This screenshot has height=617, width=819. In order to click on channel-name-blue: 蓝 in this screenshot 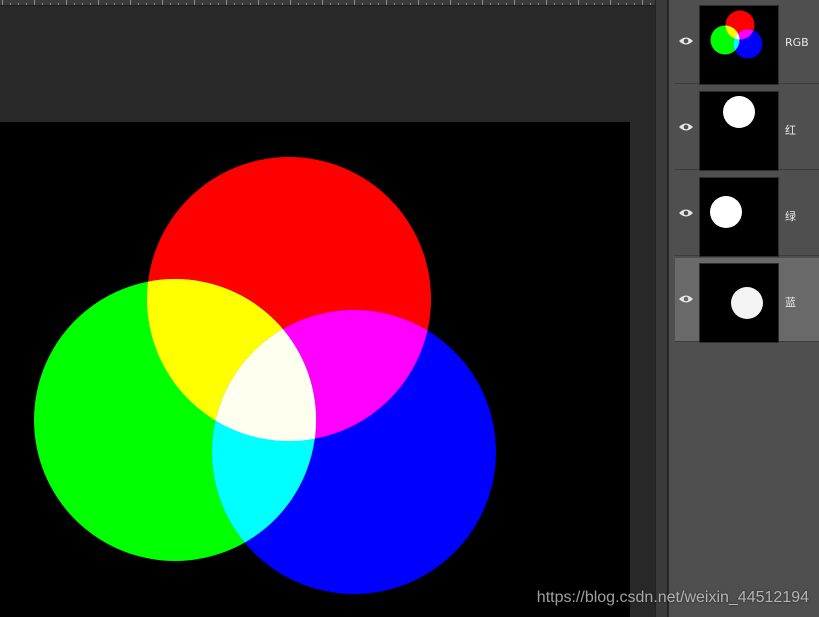, I will do `click(790, 302)`.